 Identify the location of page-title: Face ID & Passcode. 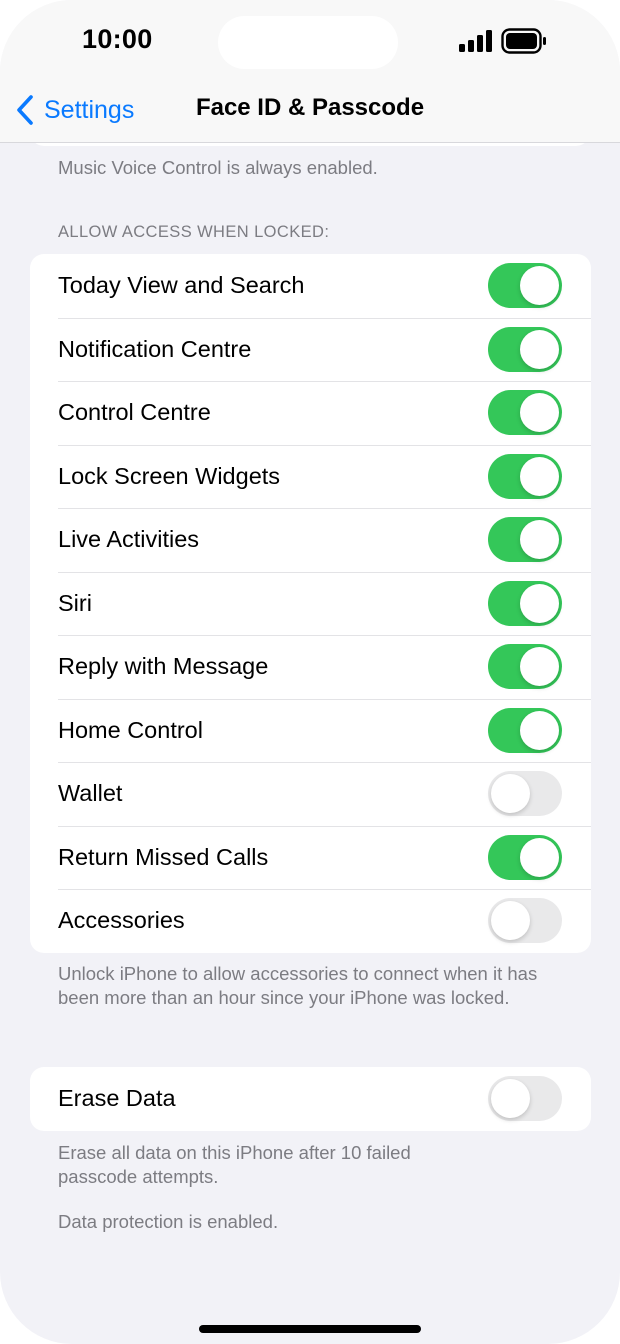
(310, 107).